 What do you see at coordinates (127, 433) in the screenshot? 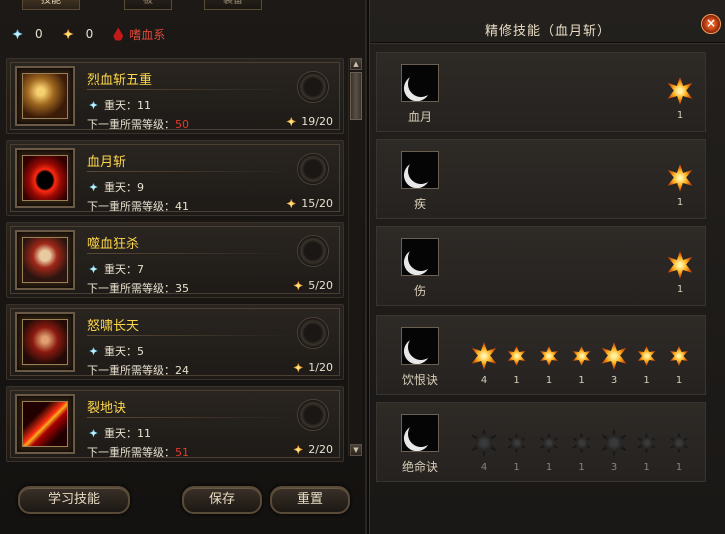
I see `skill-tier-label: 重天：11` at bounding box center [127, 433].